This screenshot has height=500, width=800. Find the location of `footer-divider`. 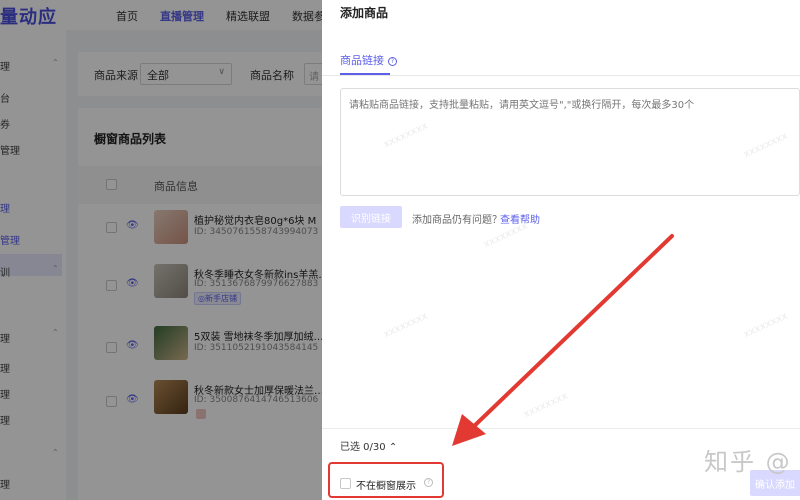

footer-divider is located at coordinates (561, 428).